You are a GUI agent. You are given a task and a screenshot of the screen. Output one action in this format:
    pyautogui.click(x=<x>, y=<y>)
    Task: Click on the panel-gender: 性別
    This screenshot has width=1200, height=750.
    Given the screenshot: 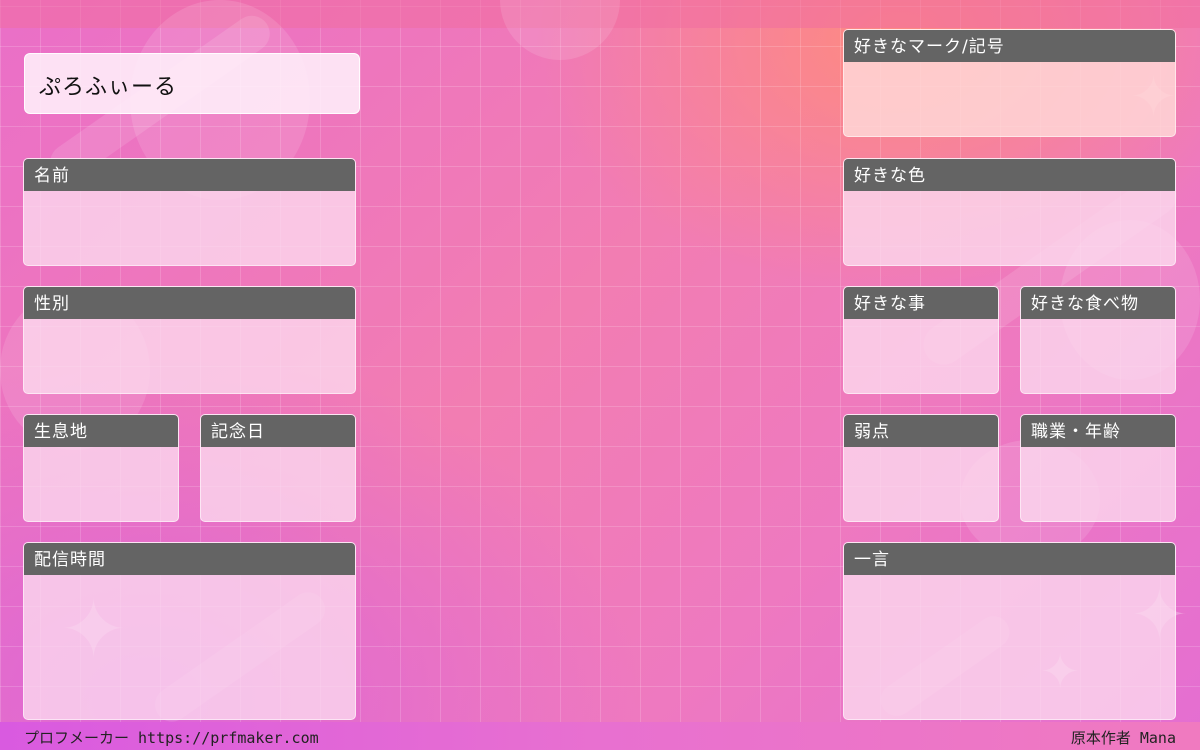 What is the action you would take?
    pyautogui.click(x=189, y=340)
    